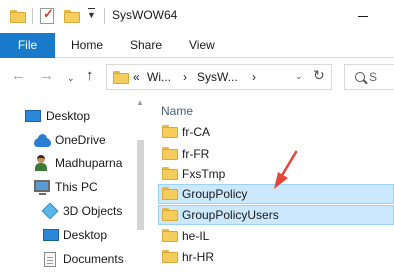  I want to click on nav-item-label: Madhuparna, so click(89, 163).